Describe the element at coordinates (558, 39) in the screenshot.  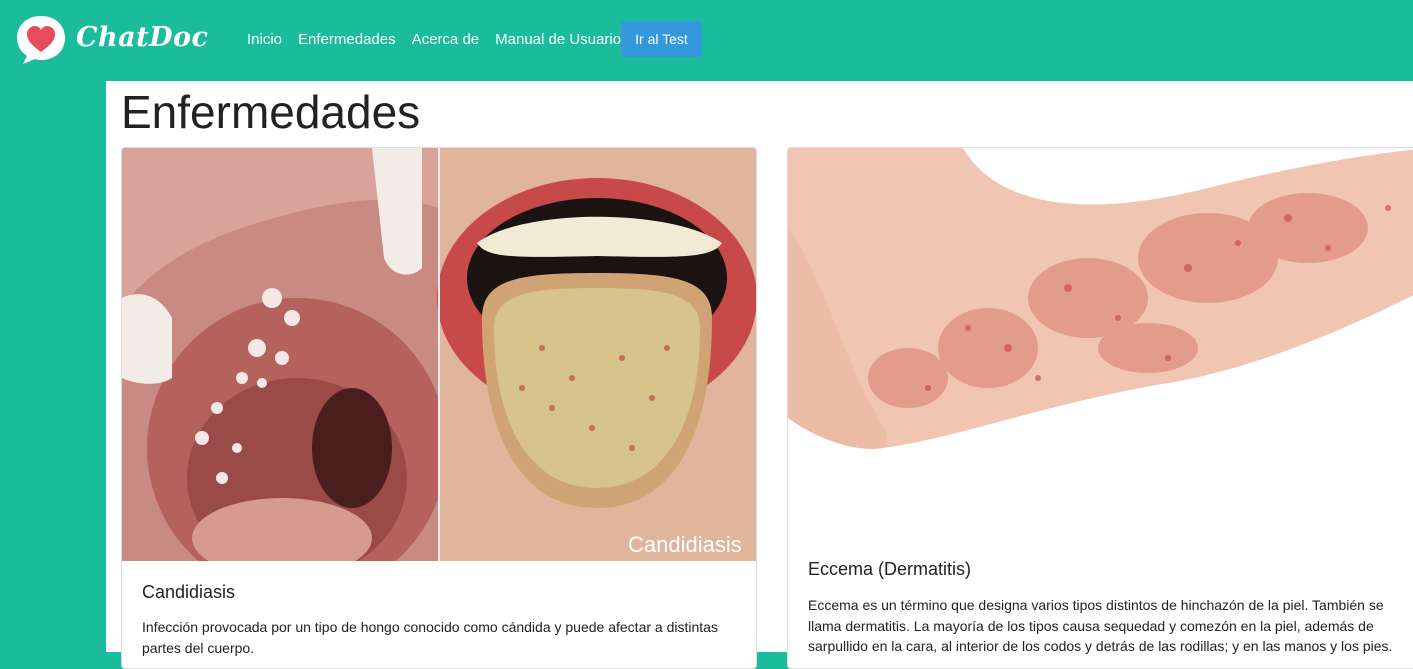
I see `nav-link-manual-de-usuario: Manual de Usuario` at that location.